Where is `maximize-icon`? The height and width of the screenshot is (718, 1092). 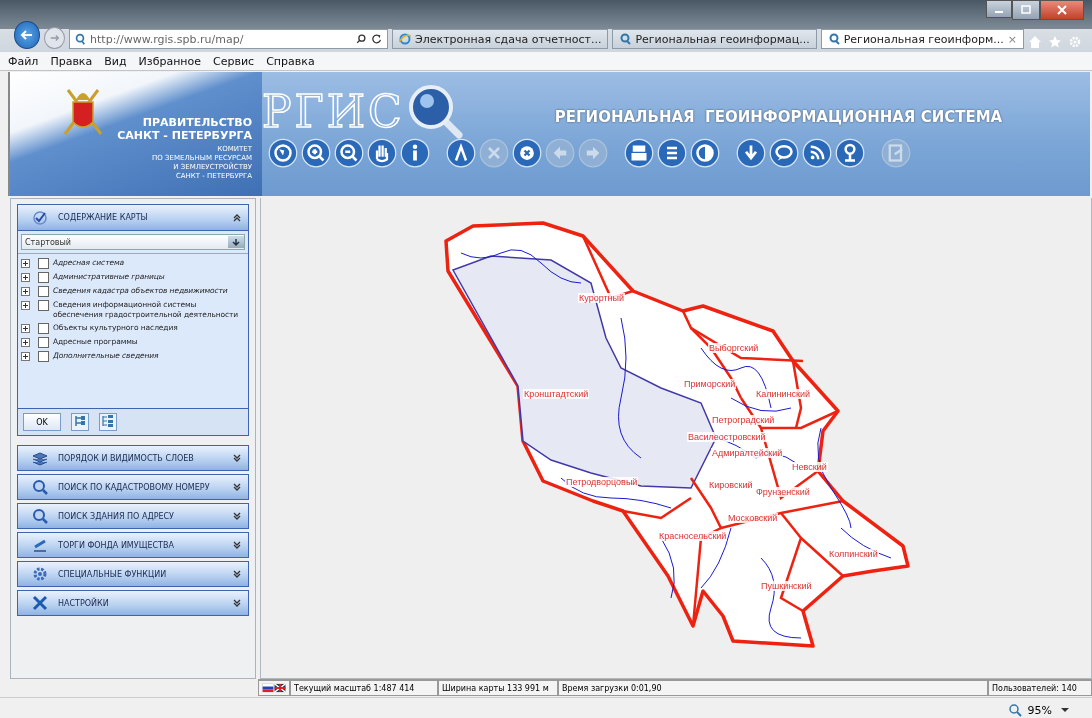 maximize-icon is located at coordinates (1026, 10).